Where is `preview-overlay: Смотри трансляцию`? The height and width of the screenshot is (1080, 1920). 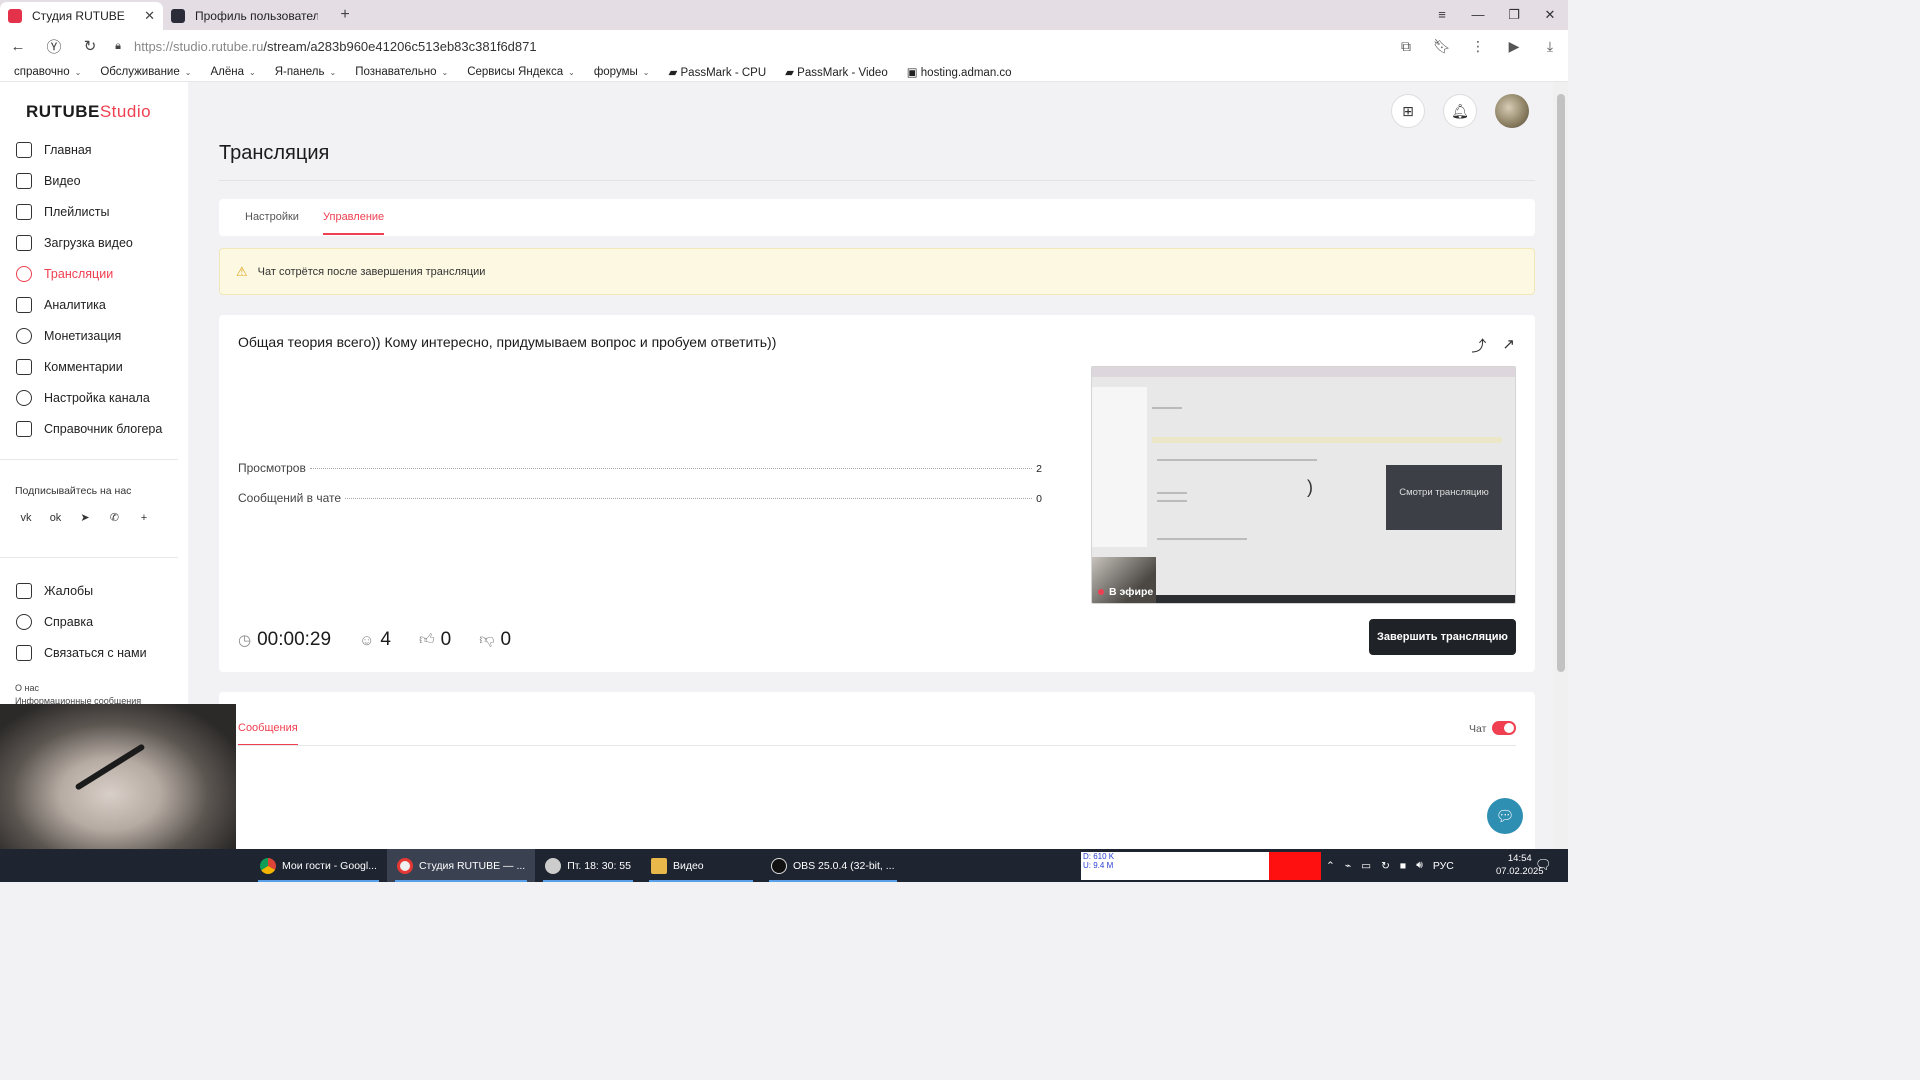 preview-overlay: Смотри трансляцию is located at coordinates (1444, 497).